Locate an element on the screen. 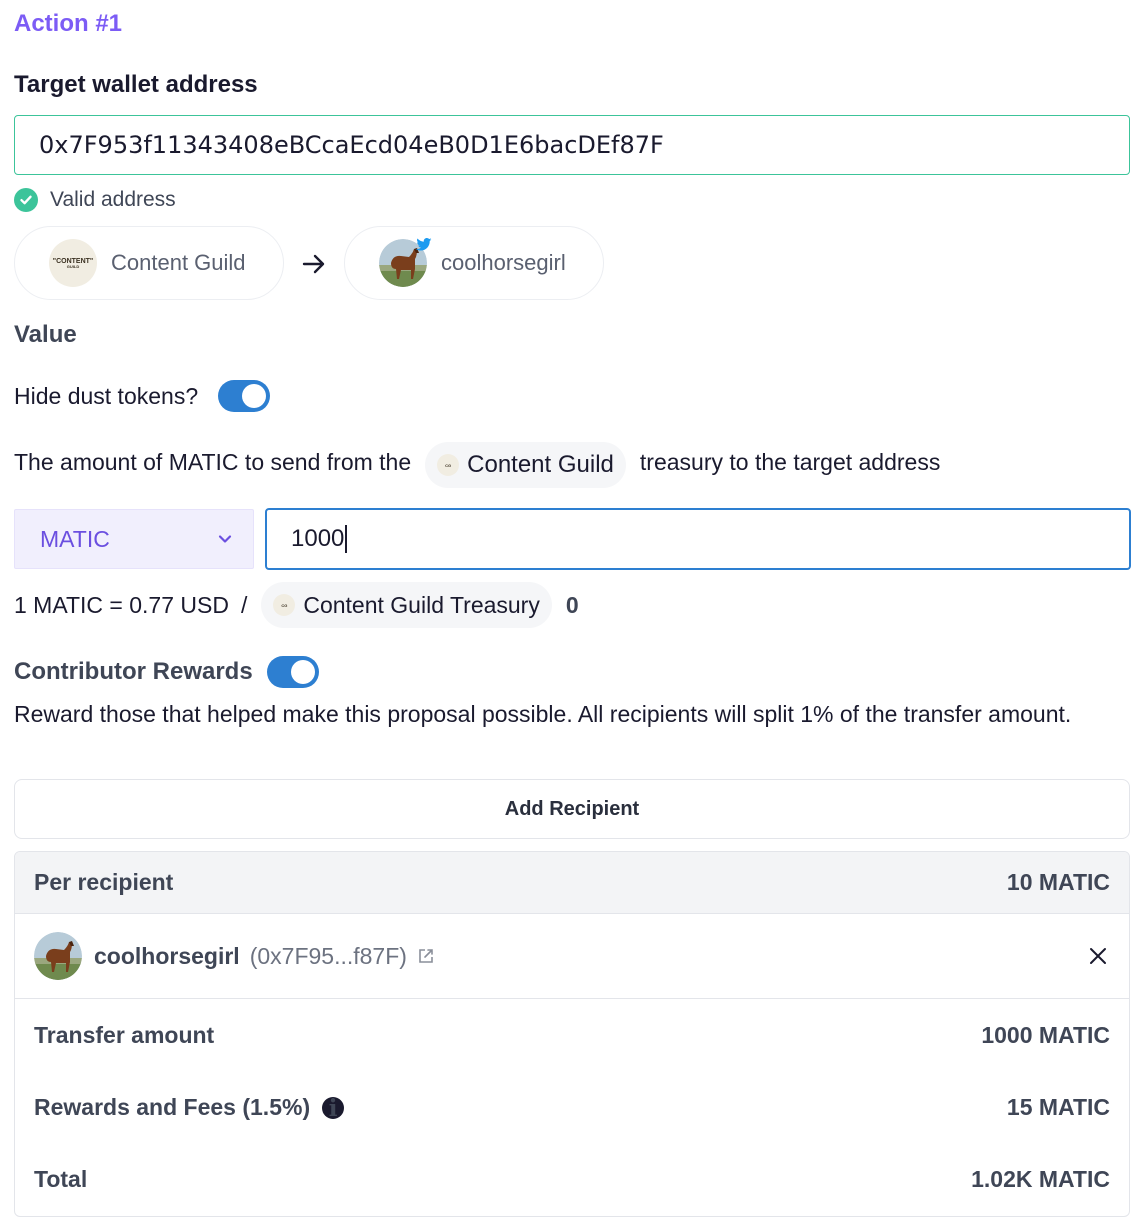  hide-dust-label: Hide dust tokens? is located at coordinates (106, 395).